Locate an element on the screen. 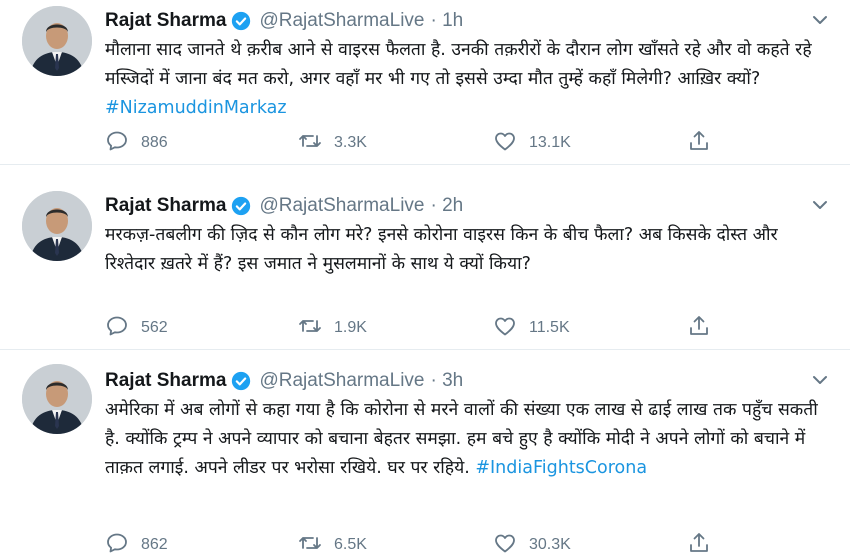 The image size is (850, 560). tweet-header: Rajat Sharma @RajatSharmaLive · 3h is located at coordinates (284, 381).